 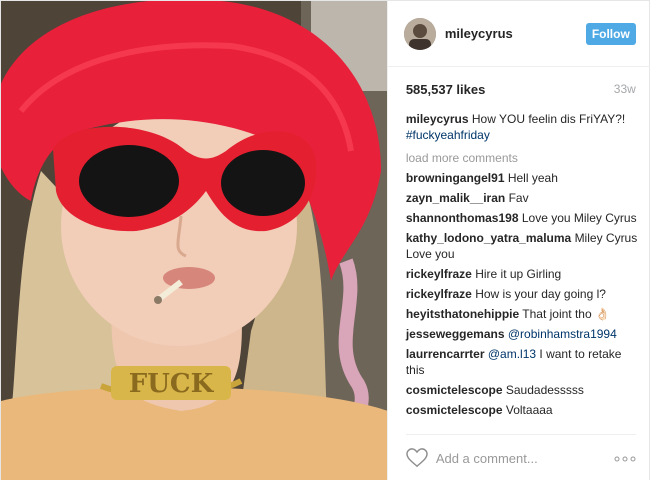 What do you see at coordinates (479, 33) in the screenshot?
I see `header-username: mileycyrus` at bounding box center [479, 33].